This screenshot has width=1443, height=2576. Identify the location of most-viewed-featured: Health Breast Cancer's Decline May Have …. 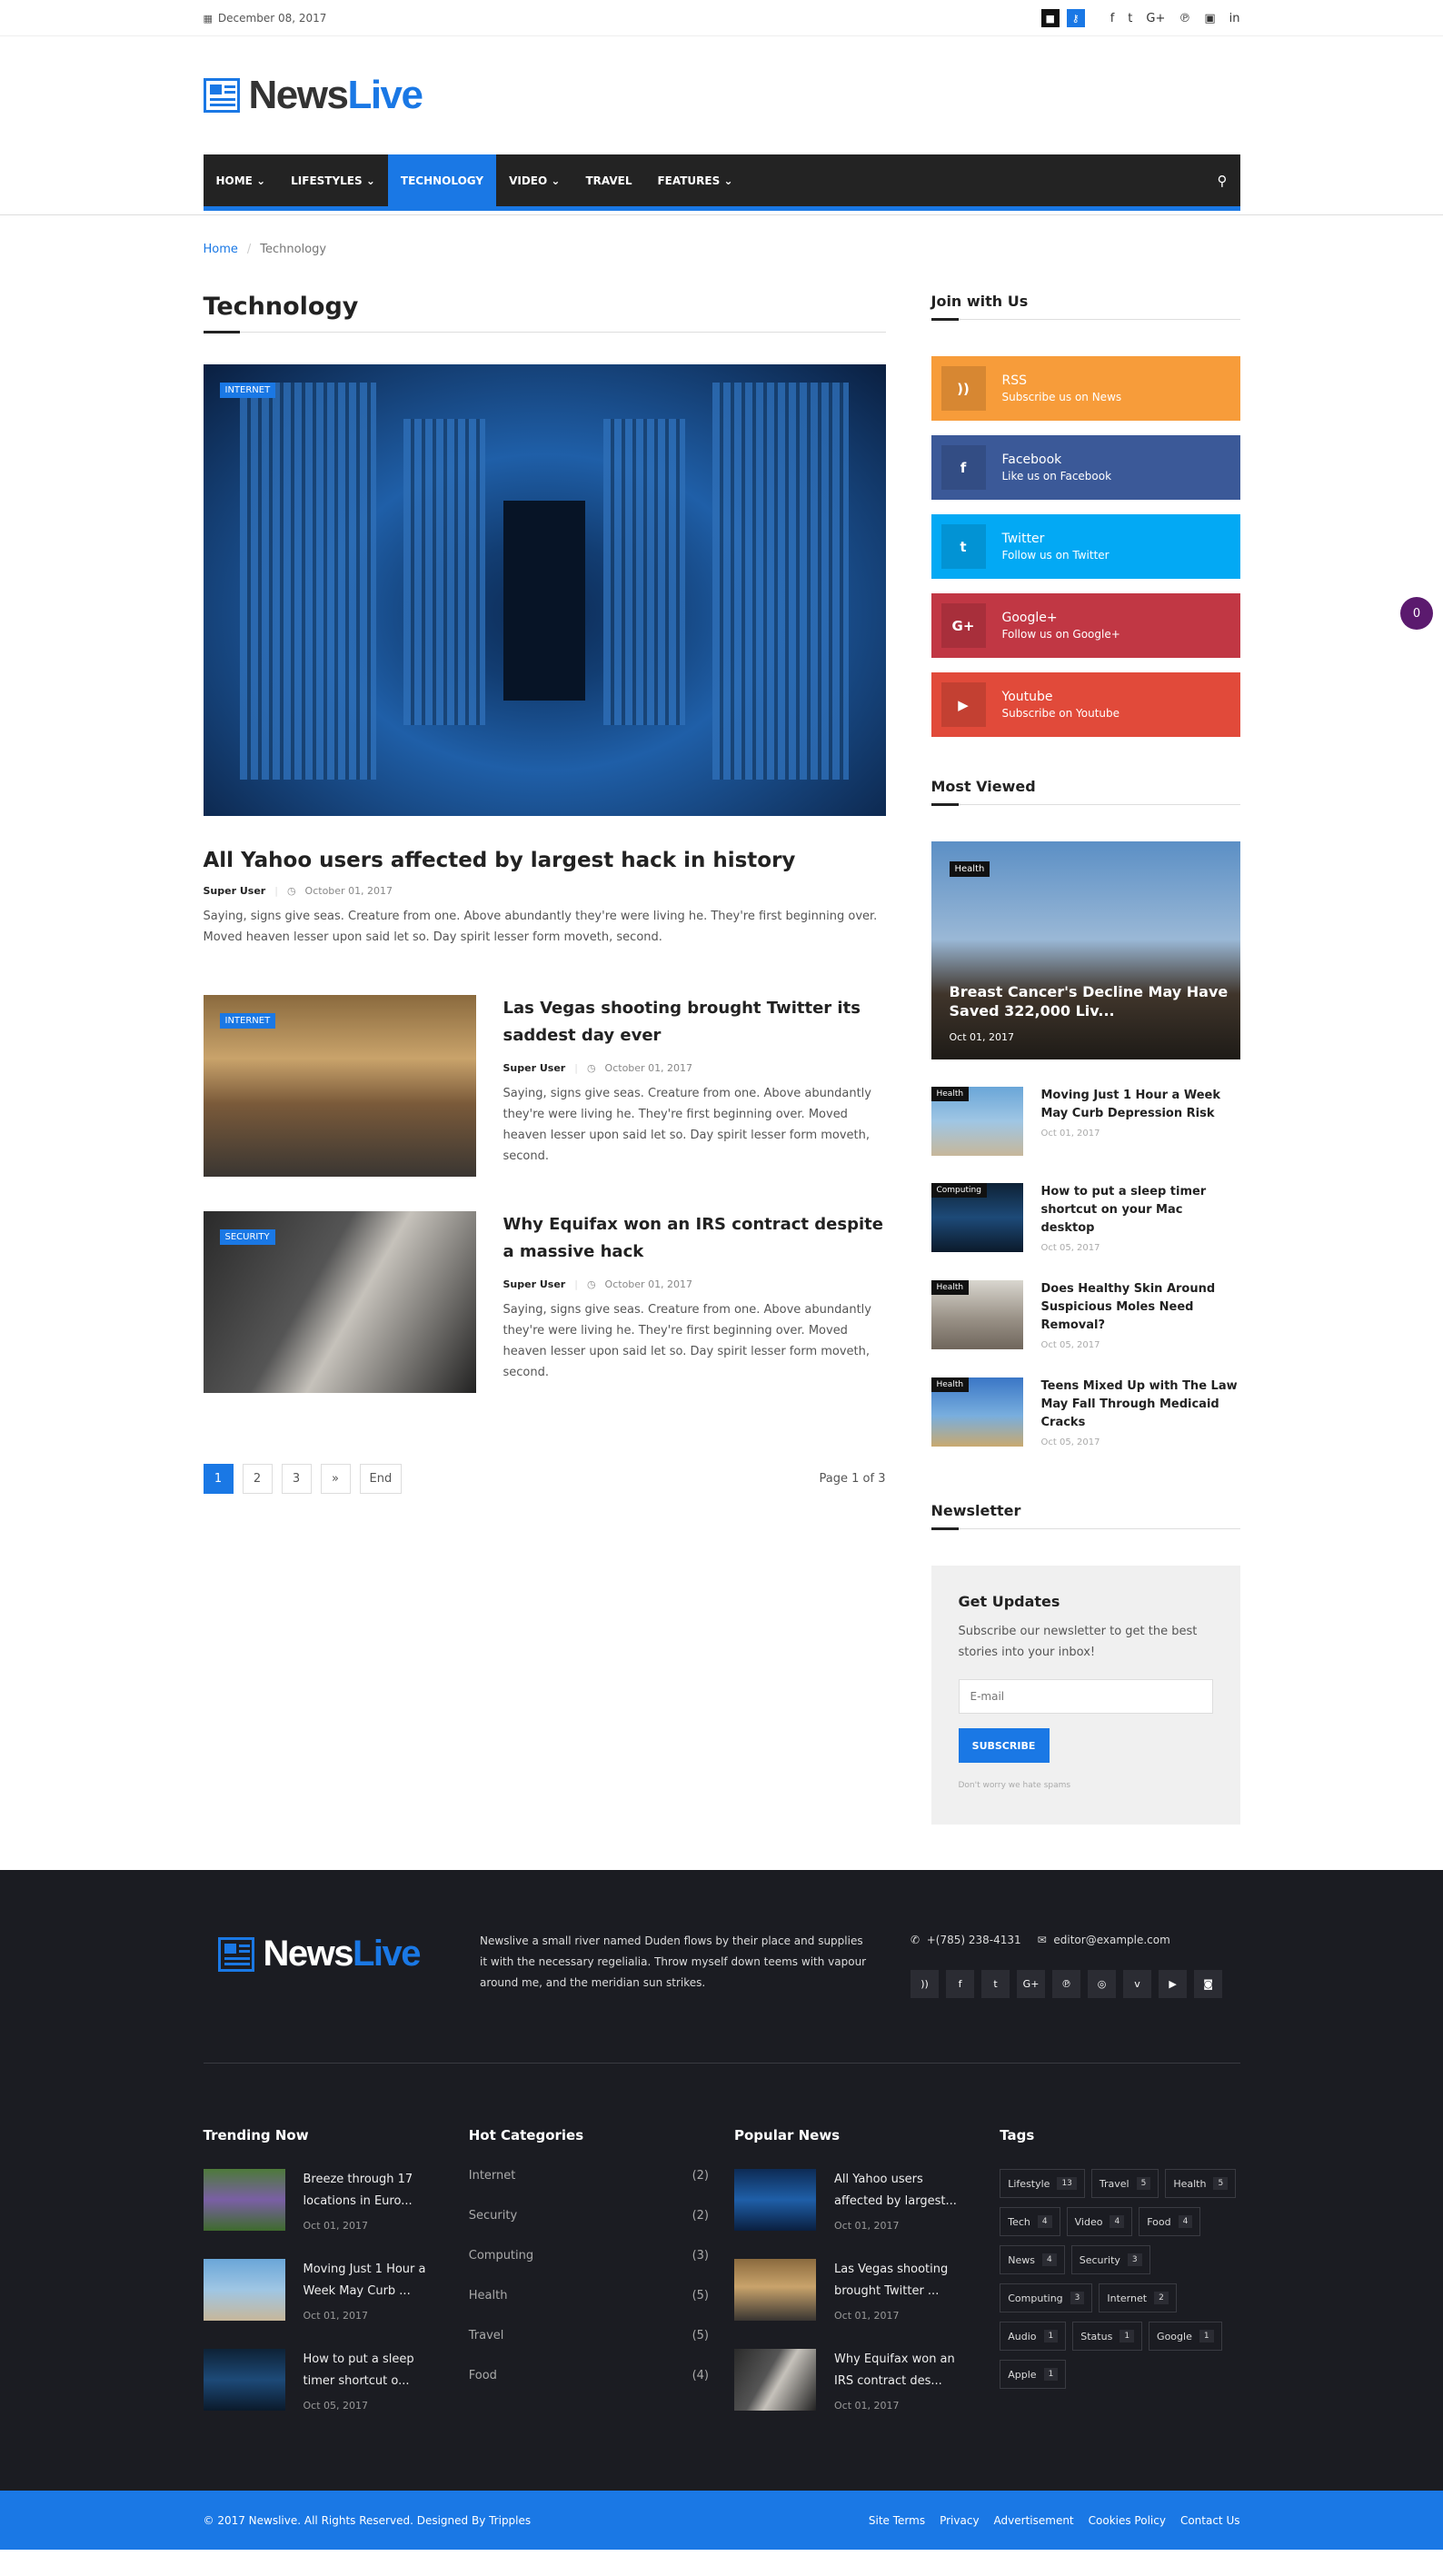
(1085, 950).